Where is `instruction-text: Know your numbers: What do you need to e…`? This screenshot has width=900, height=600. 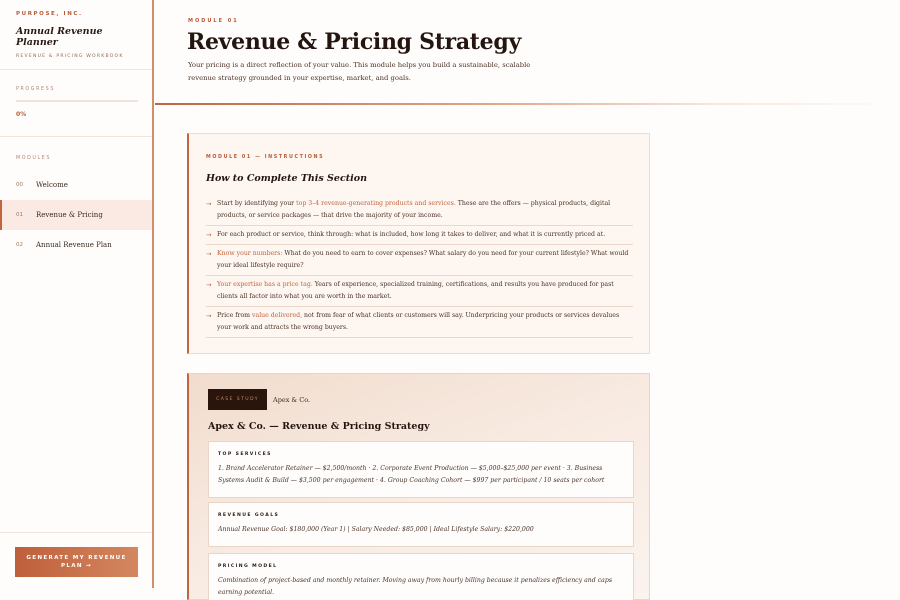 instruction-text: Know your numbers: What do you need to e… is located at coordinates (423, 259).